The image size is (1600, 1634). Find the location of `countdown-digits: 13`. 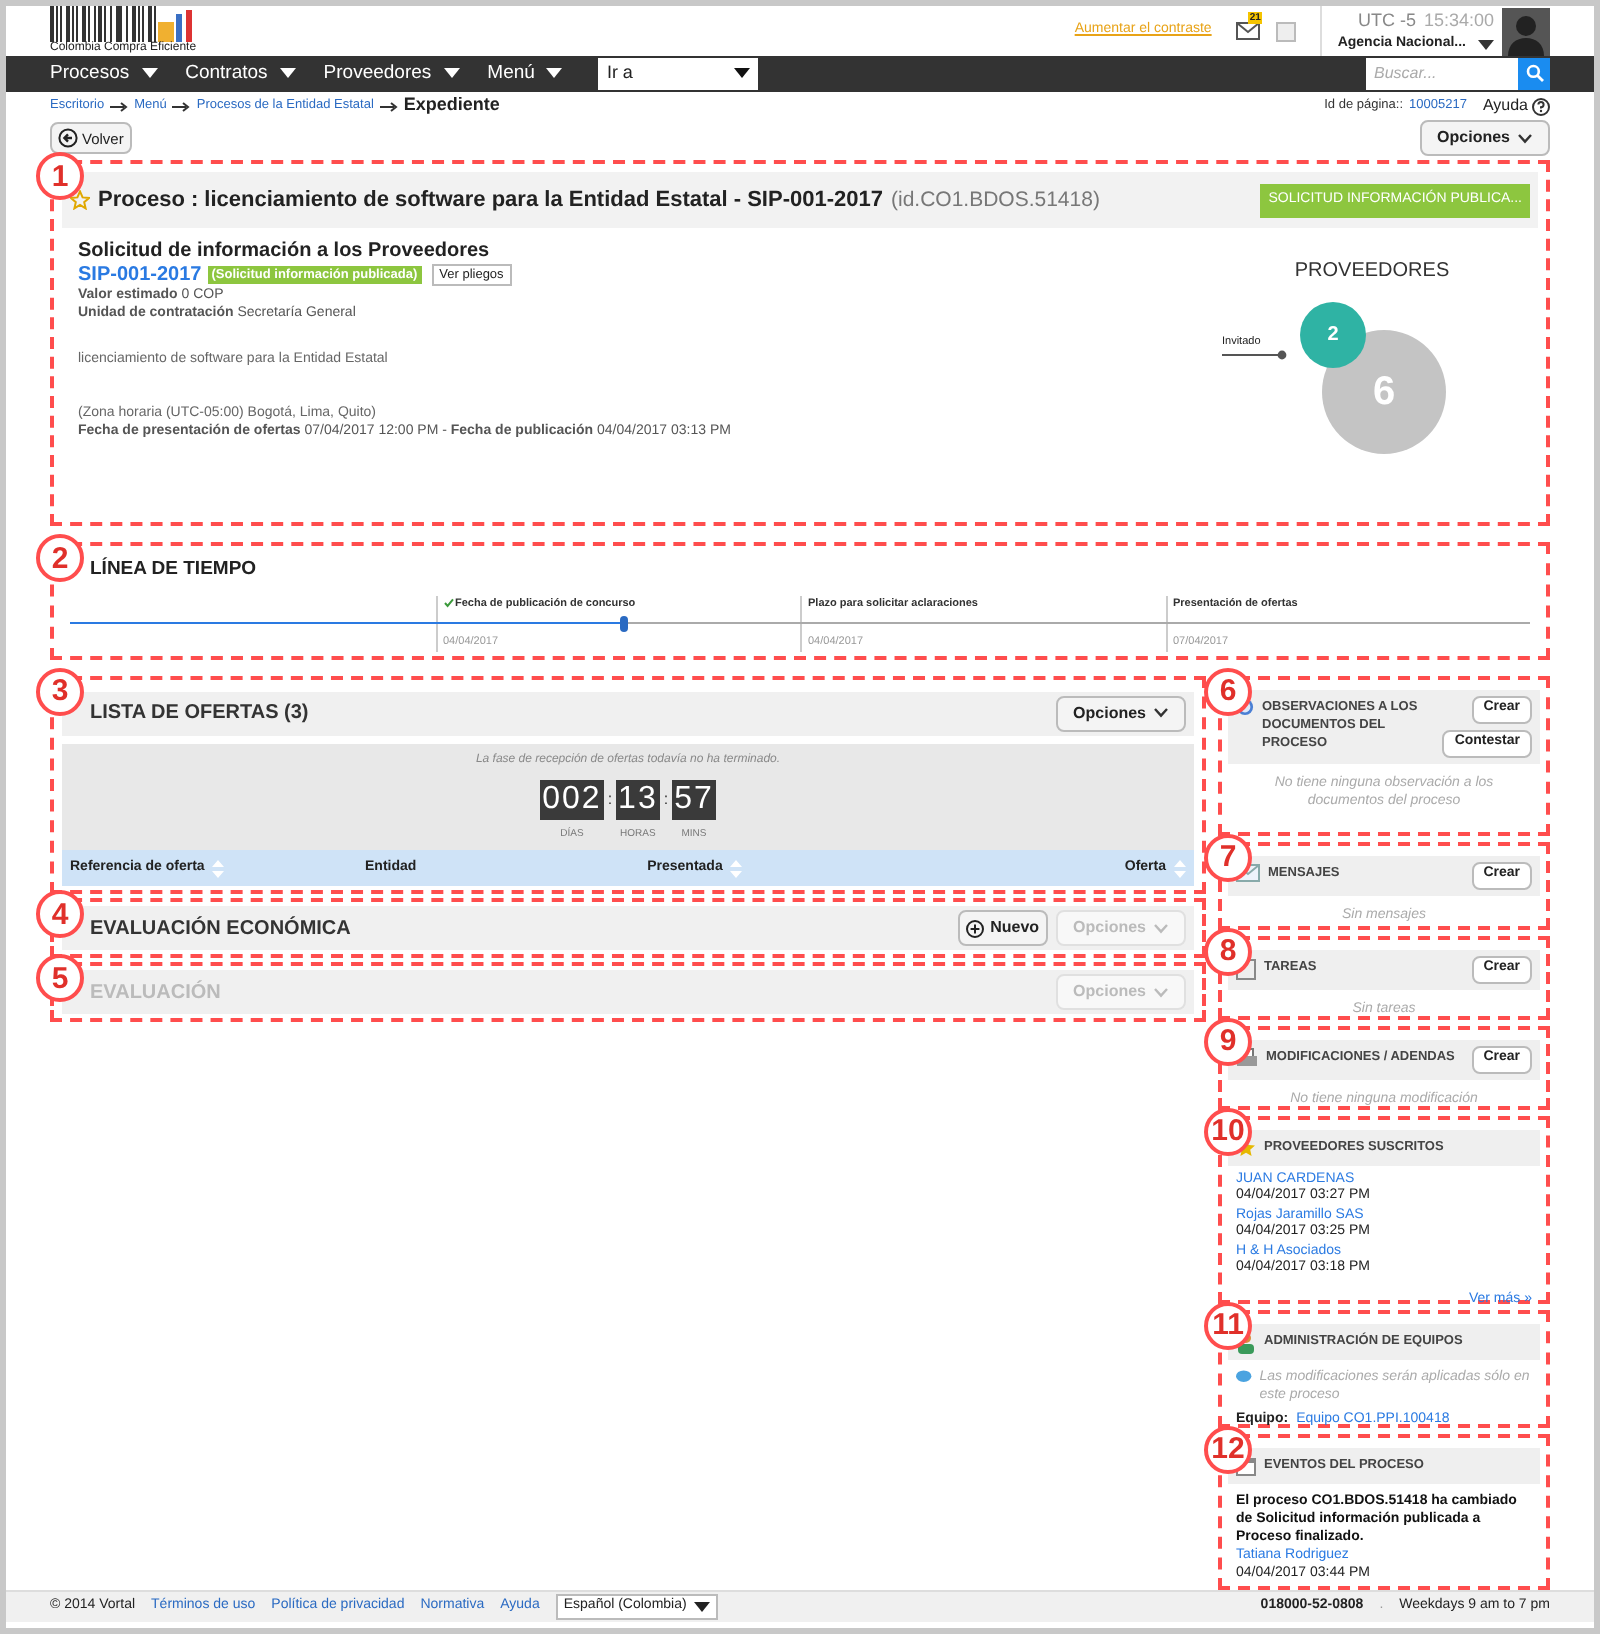

countdown-digits: 13 is located at coordinates (638, 799).